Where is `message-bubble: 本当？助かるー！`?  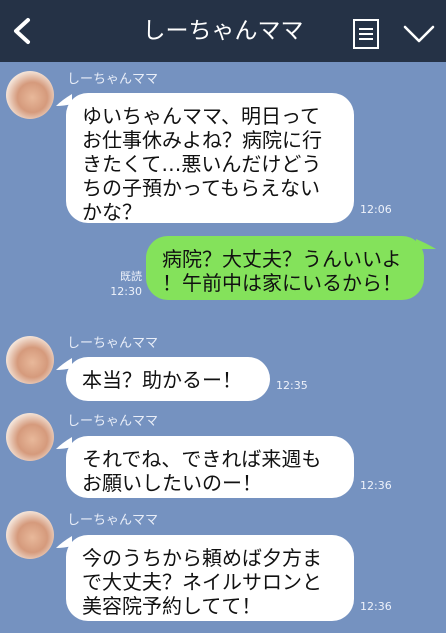
message-bubble: 本当？助かるー！ is located at coordinates (168, 379).